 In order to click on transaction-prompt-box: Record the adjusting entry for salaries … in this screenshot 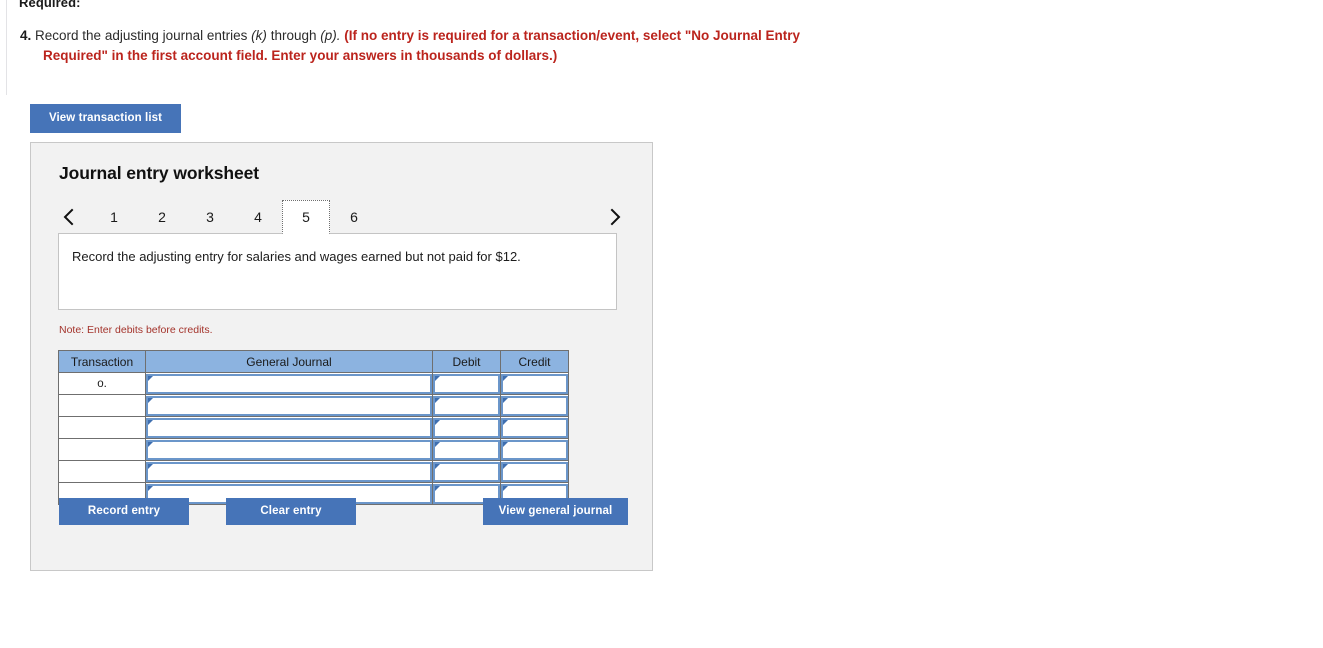, I will do `click(337, 271)`.